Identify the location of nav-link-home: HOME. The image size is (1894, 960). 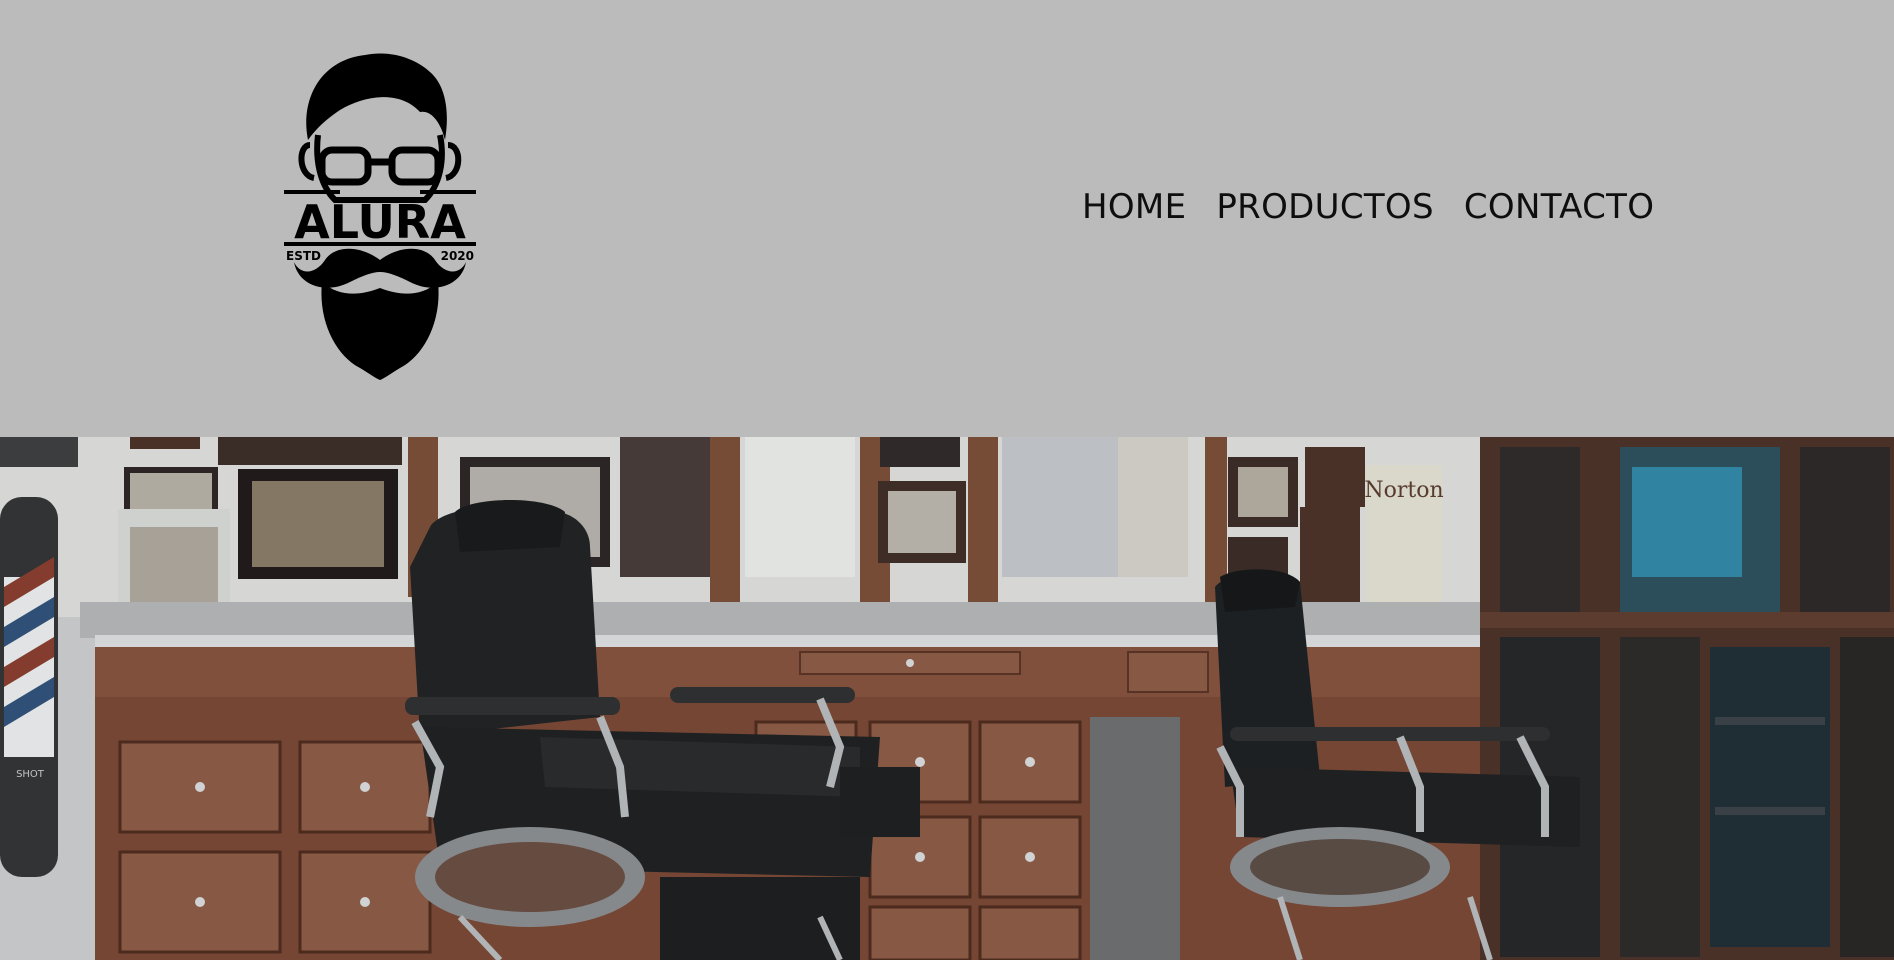
(1134, 207).